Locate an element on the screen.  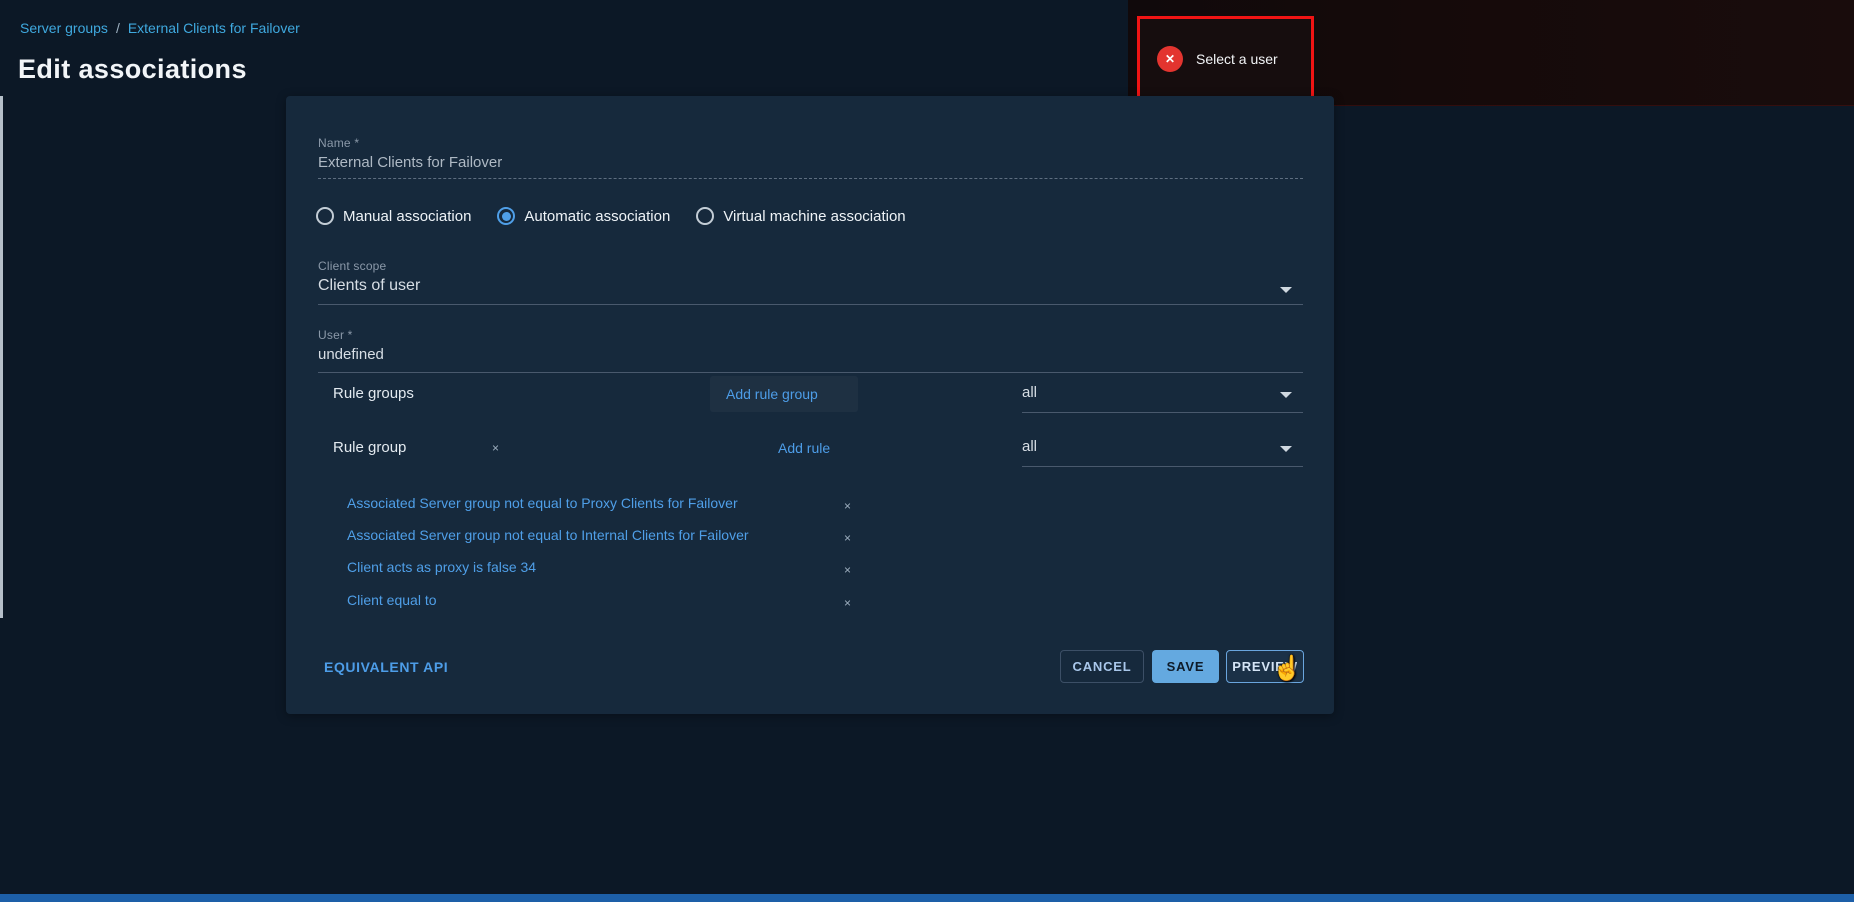
breadcrumb-link-current: External Clients for Failover is located at coordinates (214, 28).